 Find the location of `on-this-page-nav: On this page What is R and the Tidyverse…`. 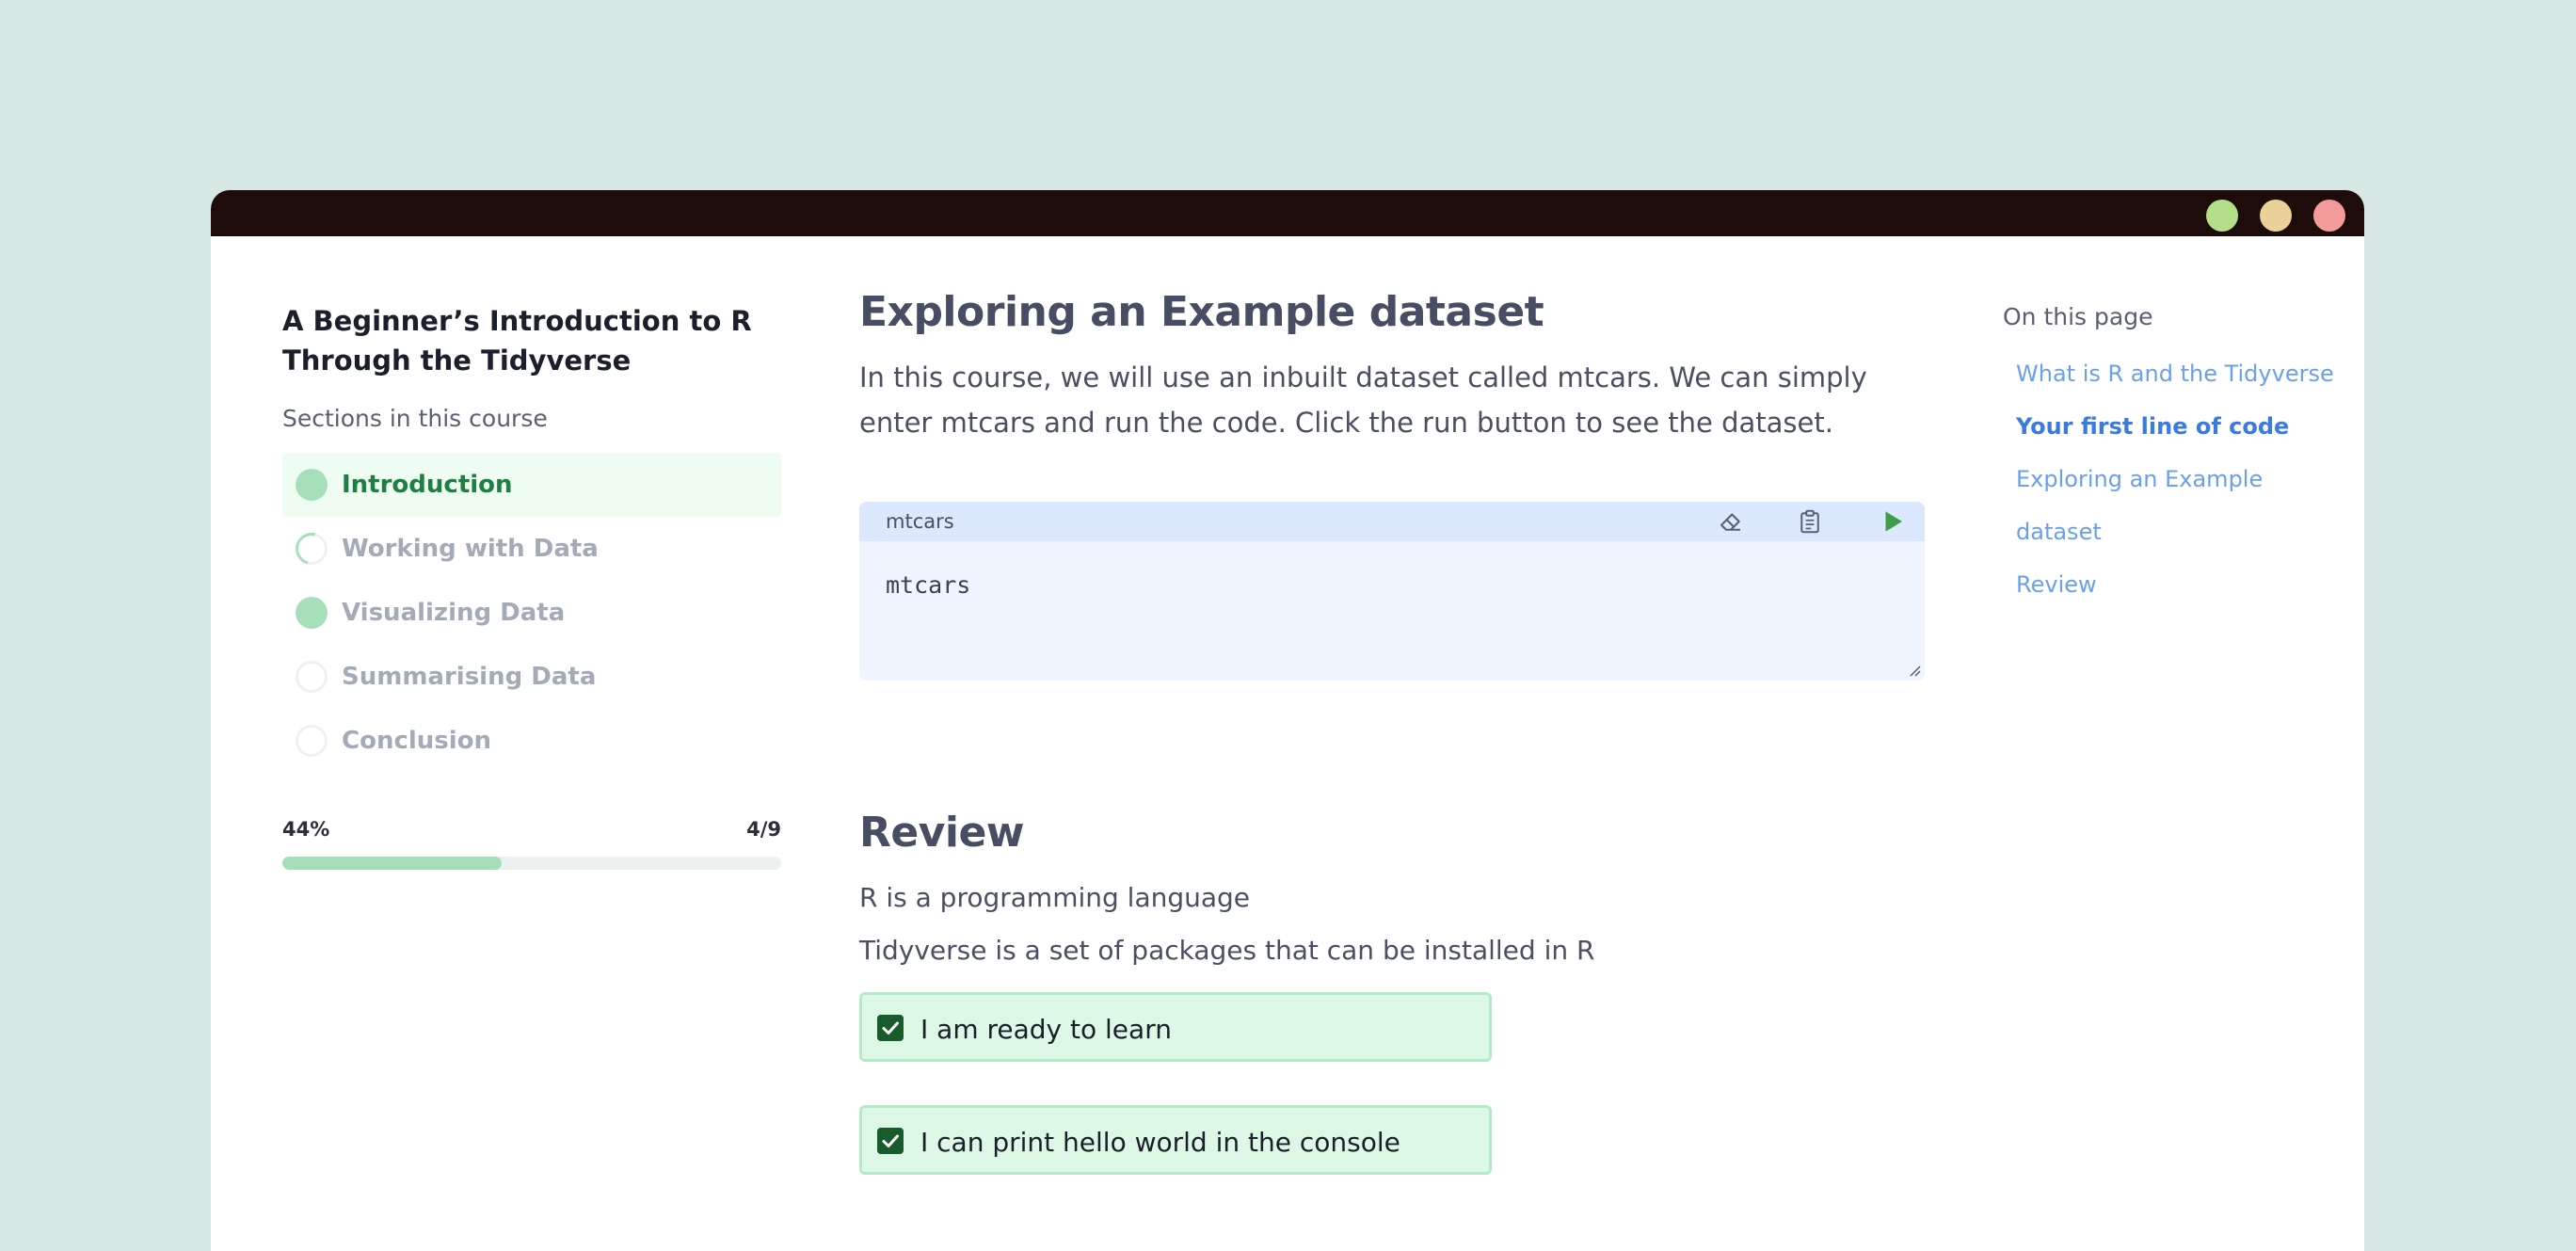

on-this-page-nav: On this page What is R and the Tidyverse… is located at coordinates (2172, 457).